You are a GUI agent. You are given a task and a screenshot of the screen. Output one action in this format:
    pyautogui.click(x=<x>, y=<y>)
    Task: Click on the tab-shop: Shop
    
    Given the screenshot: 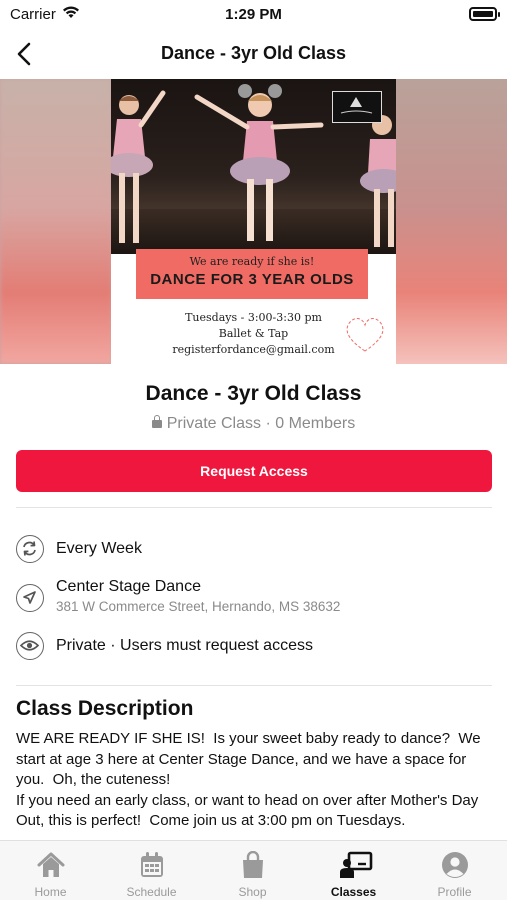 What is the action you would take?
    pyautogui.click(x=252, y=870)
    